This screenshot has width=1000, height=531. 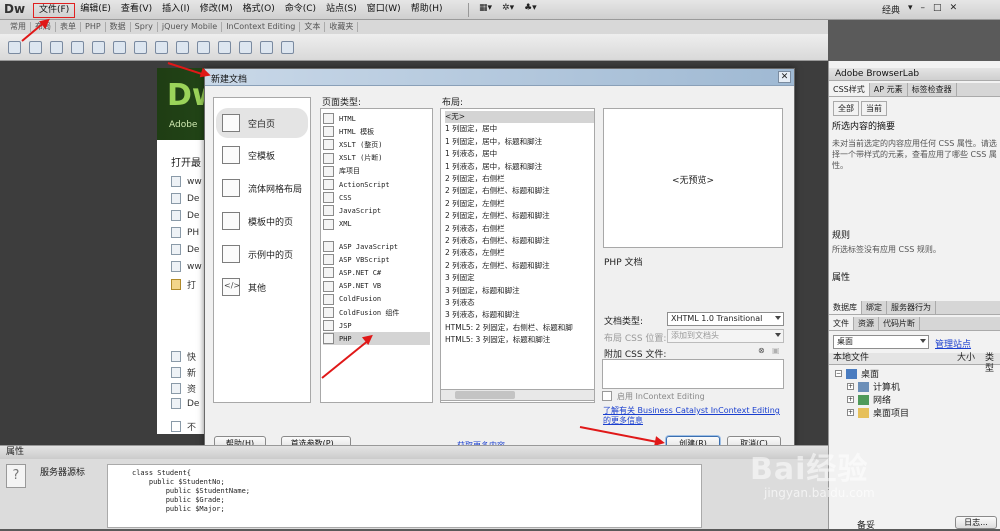 What do you see at coordinates (183, 372) in the screenshot?
I see `new-feature: 新` at bounding box center [183, 372].